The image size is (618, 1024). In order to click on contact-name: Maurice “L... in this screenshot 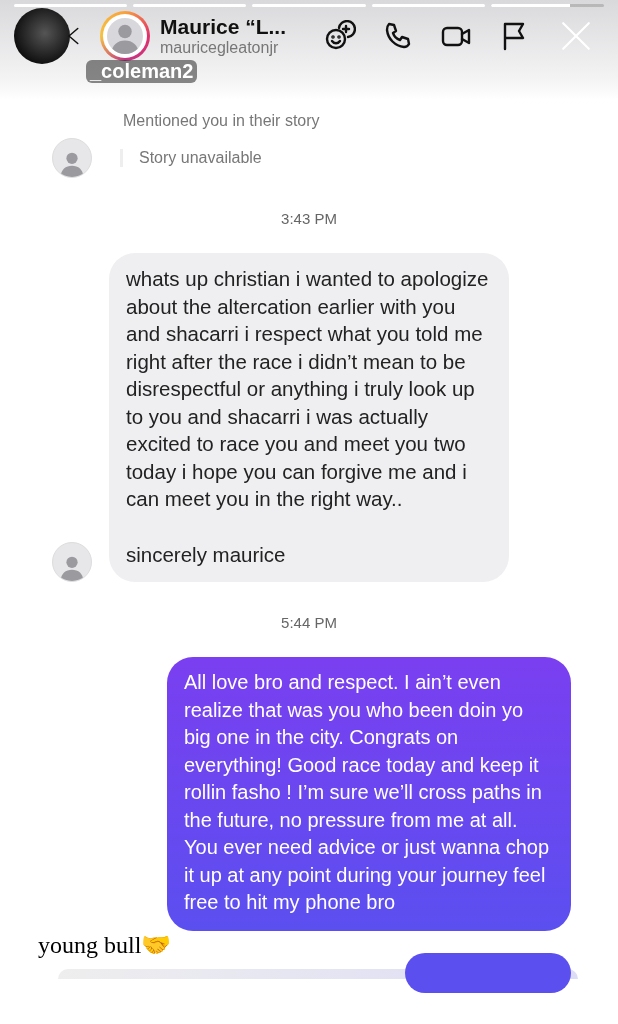, I will do `click(224, 27)`.